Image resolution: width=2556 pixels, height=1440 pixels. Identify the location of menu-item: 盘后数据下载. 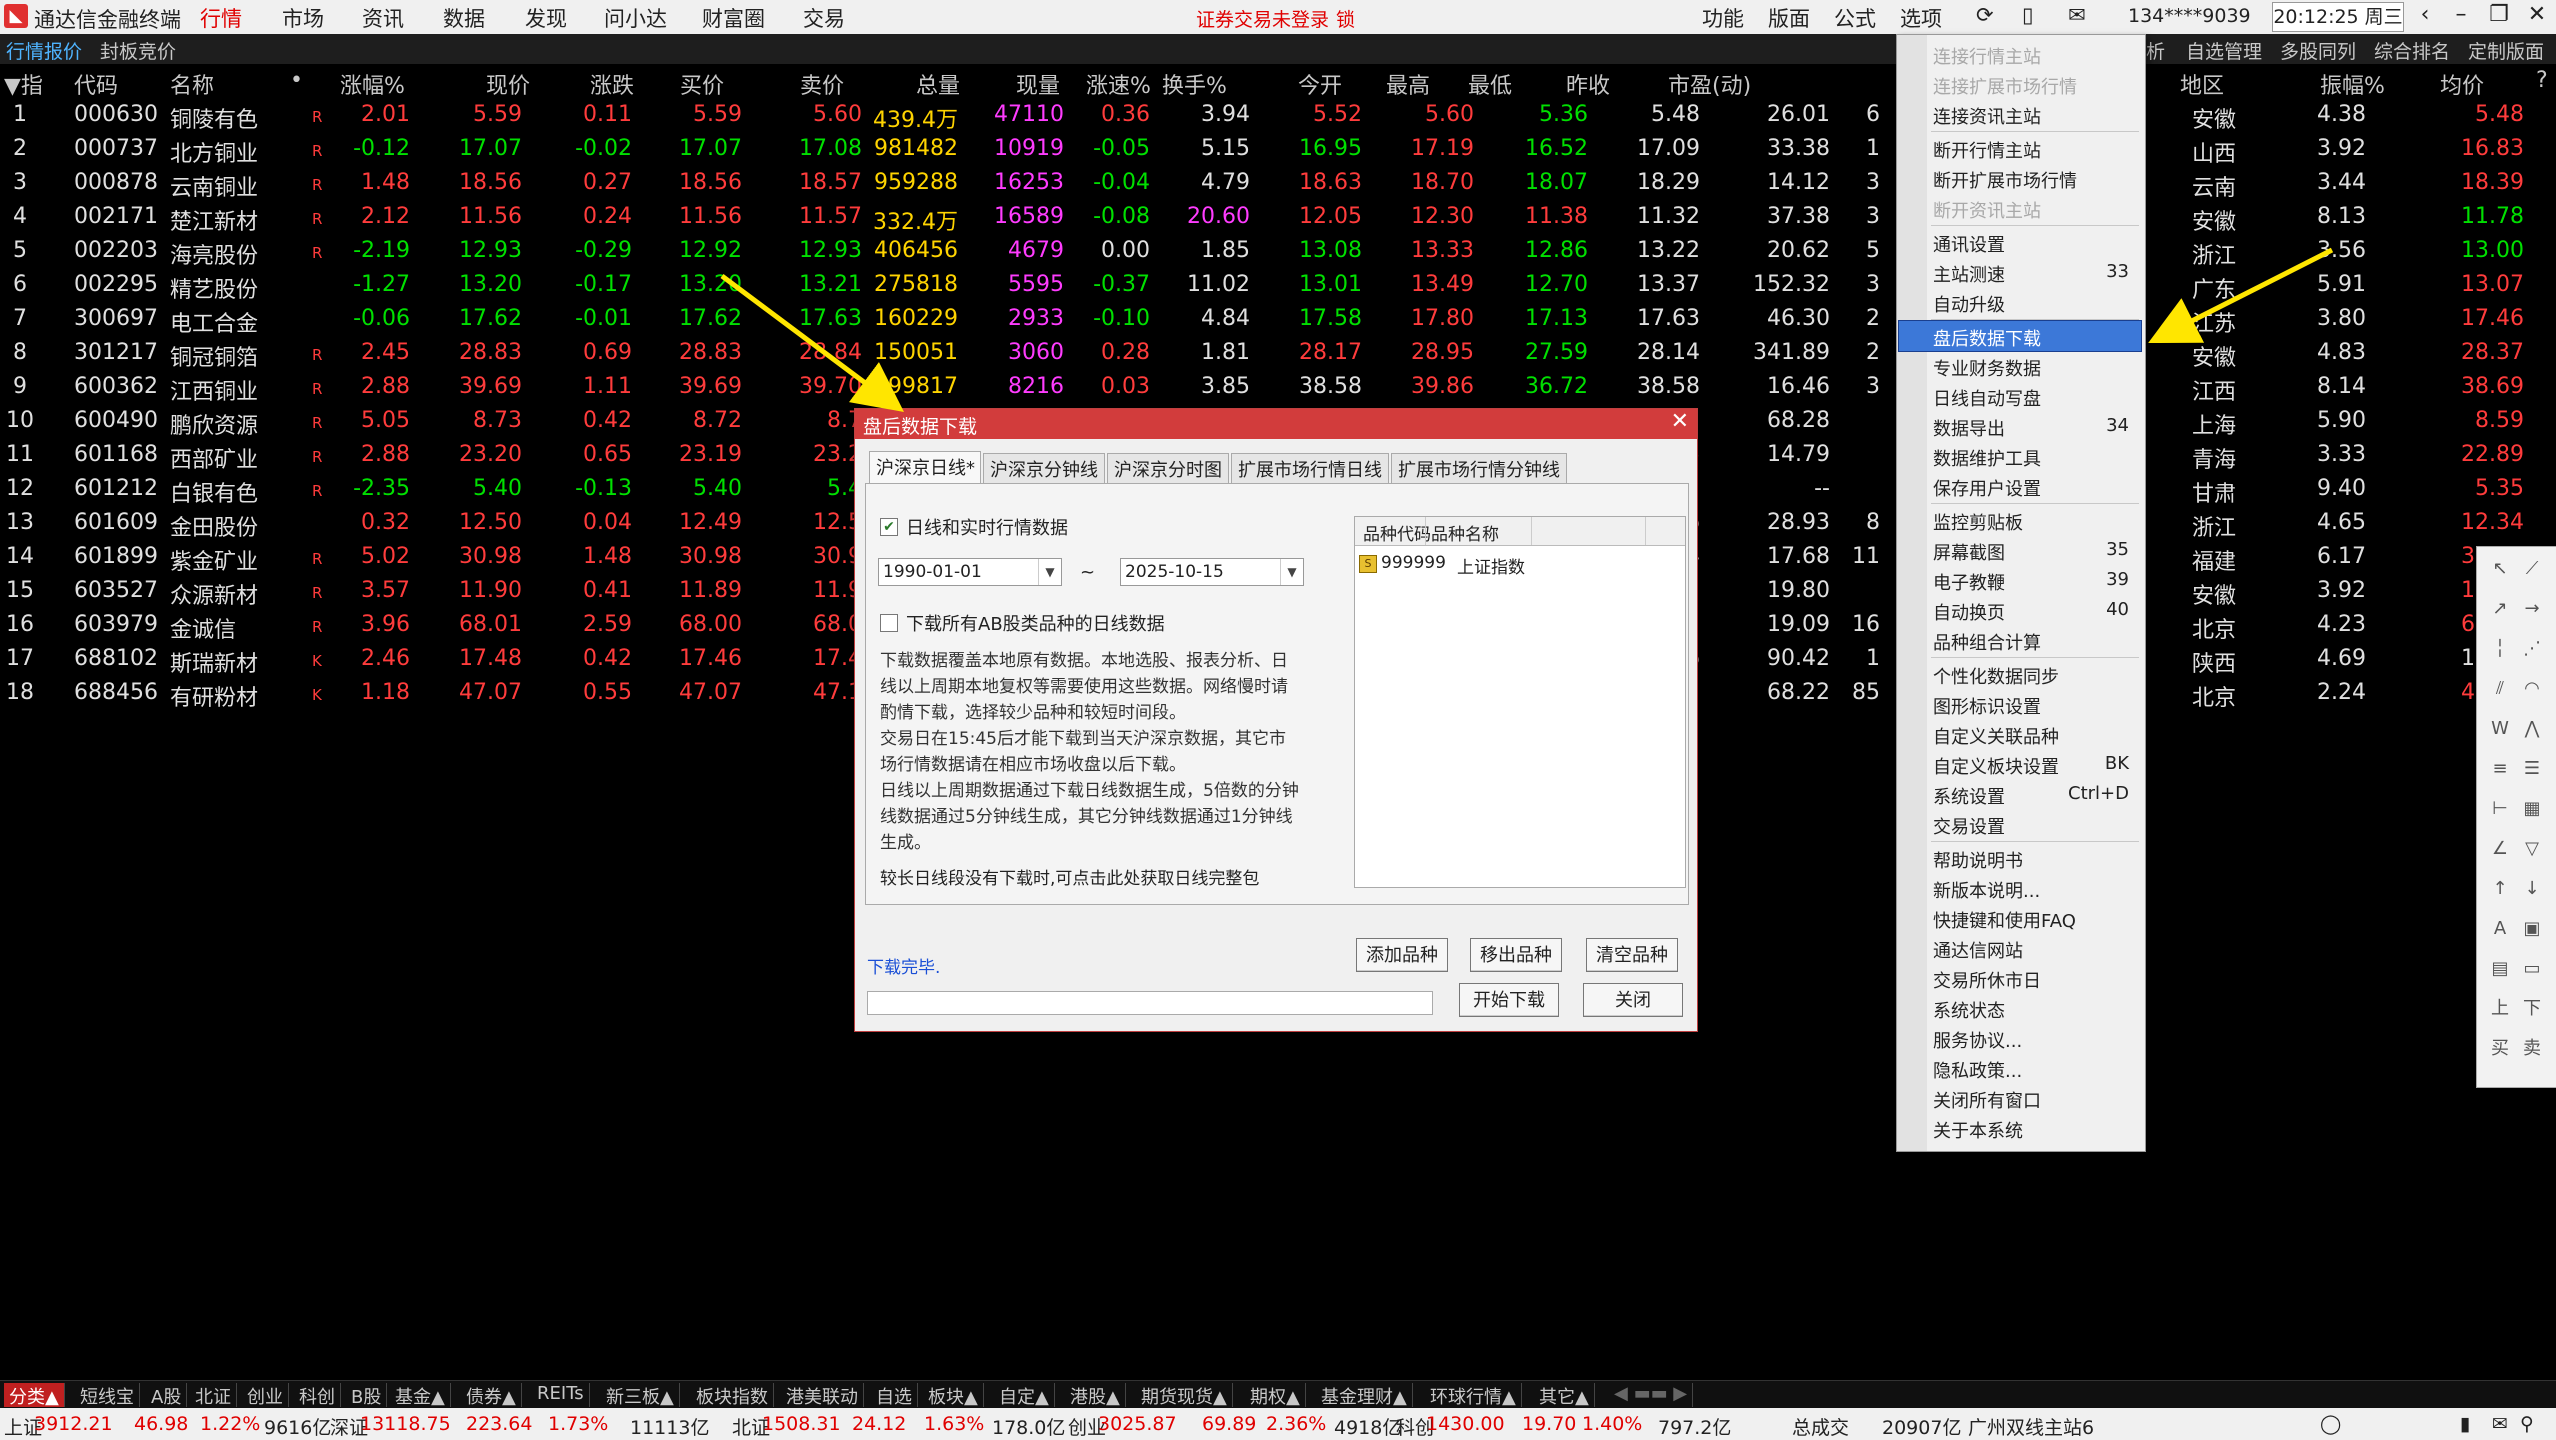
(2020, 336).